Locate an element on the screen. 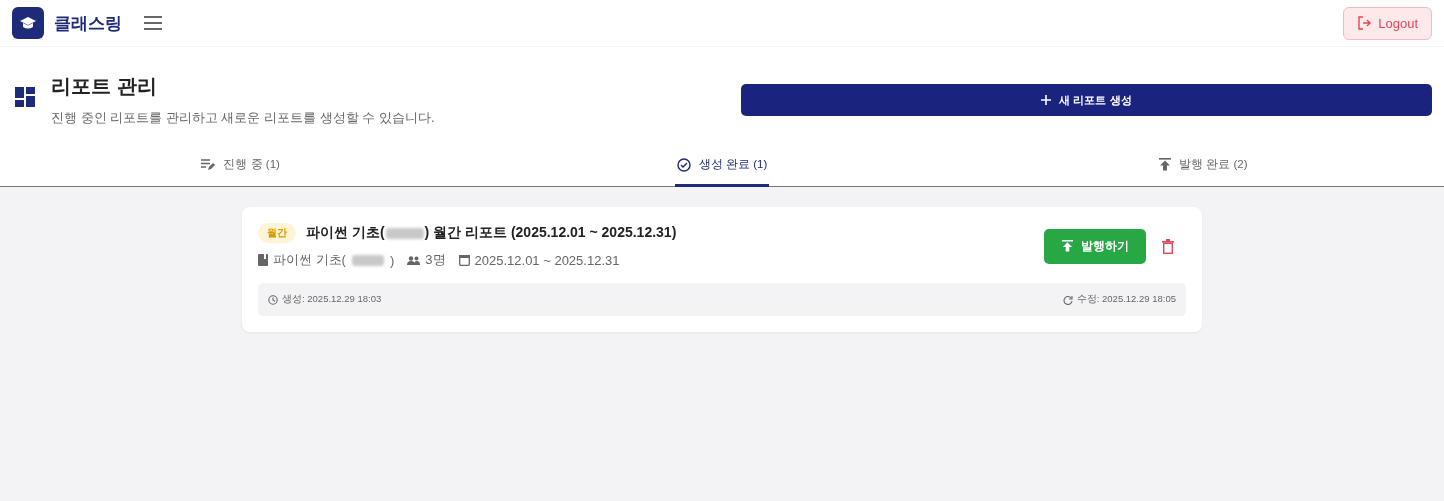  modified-time: 수정: 2025.12.29 18:05 is located at coordinates (1126, 299).